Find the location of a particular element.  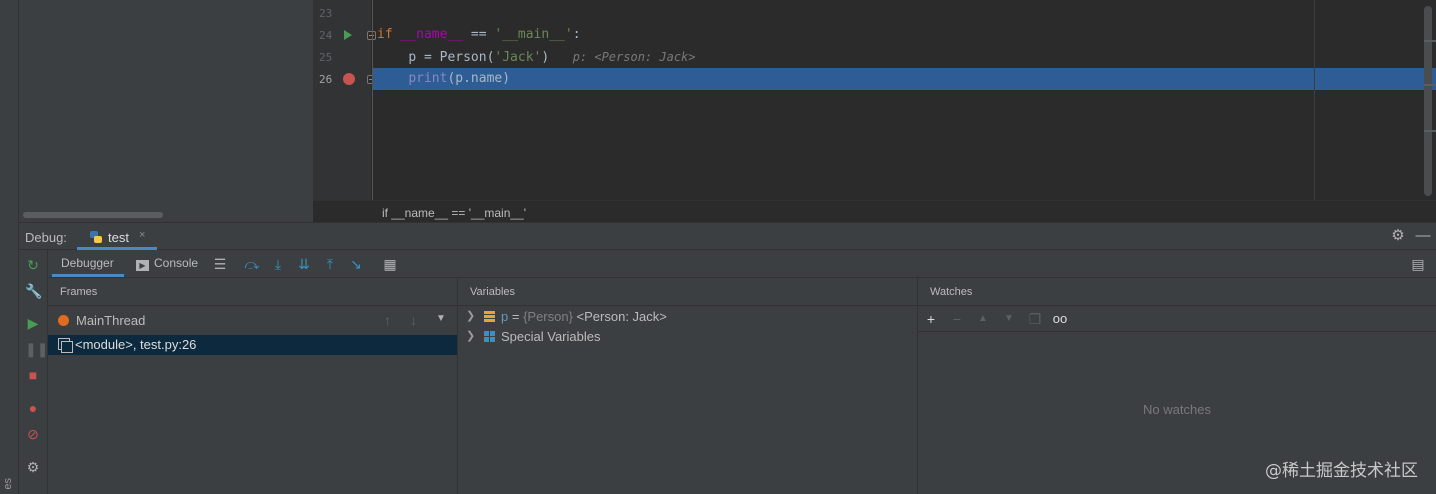

thread-selector: MainThread ↑ ↓ ▼ is located at coordinates (252, 320).